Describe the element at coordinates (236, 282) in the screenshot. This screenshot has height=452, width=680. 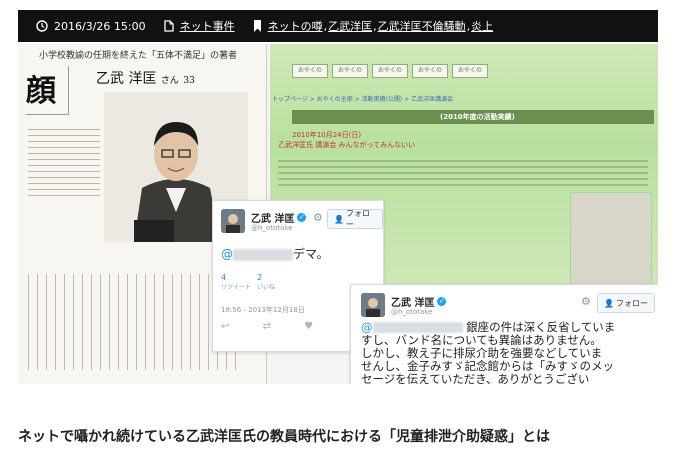
I see `retweet-count: 4 リツイート` at that location.